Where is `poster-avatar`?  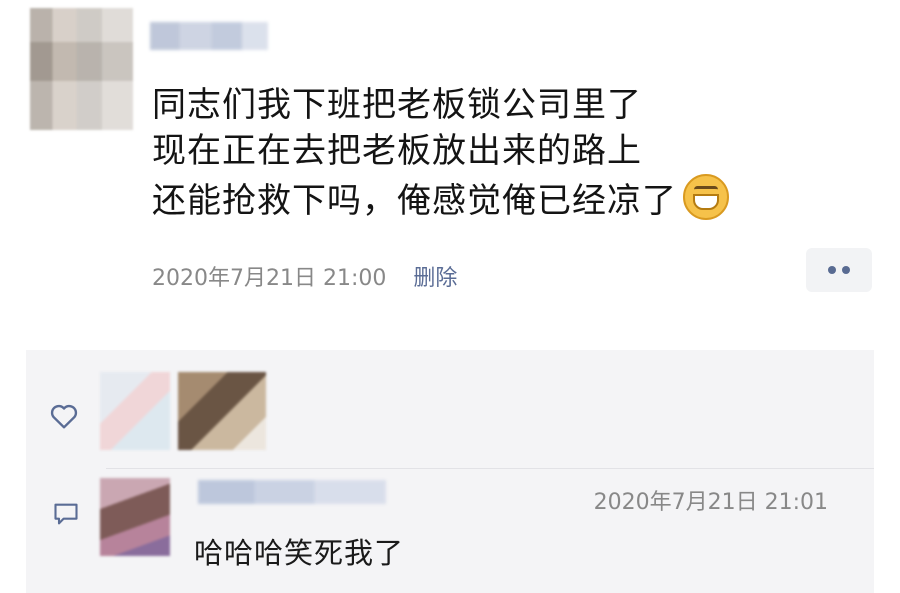 poster-avatar is located at coordinates (81, 69).